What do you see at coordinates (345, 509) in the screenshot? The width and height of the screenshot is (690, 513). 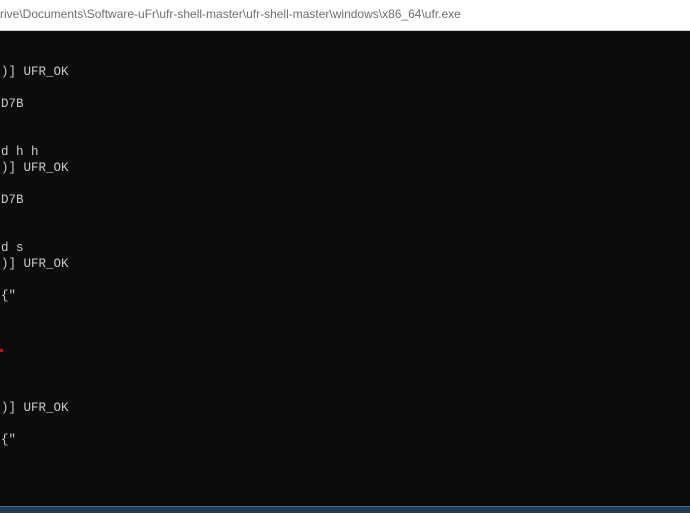 I see `taskbar-edge` at bounding box center [345, 509].